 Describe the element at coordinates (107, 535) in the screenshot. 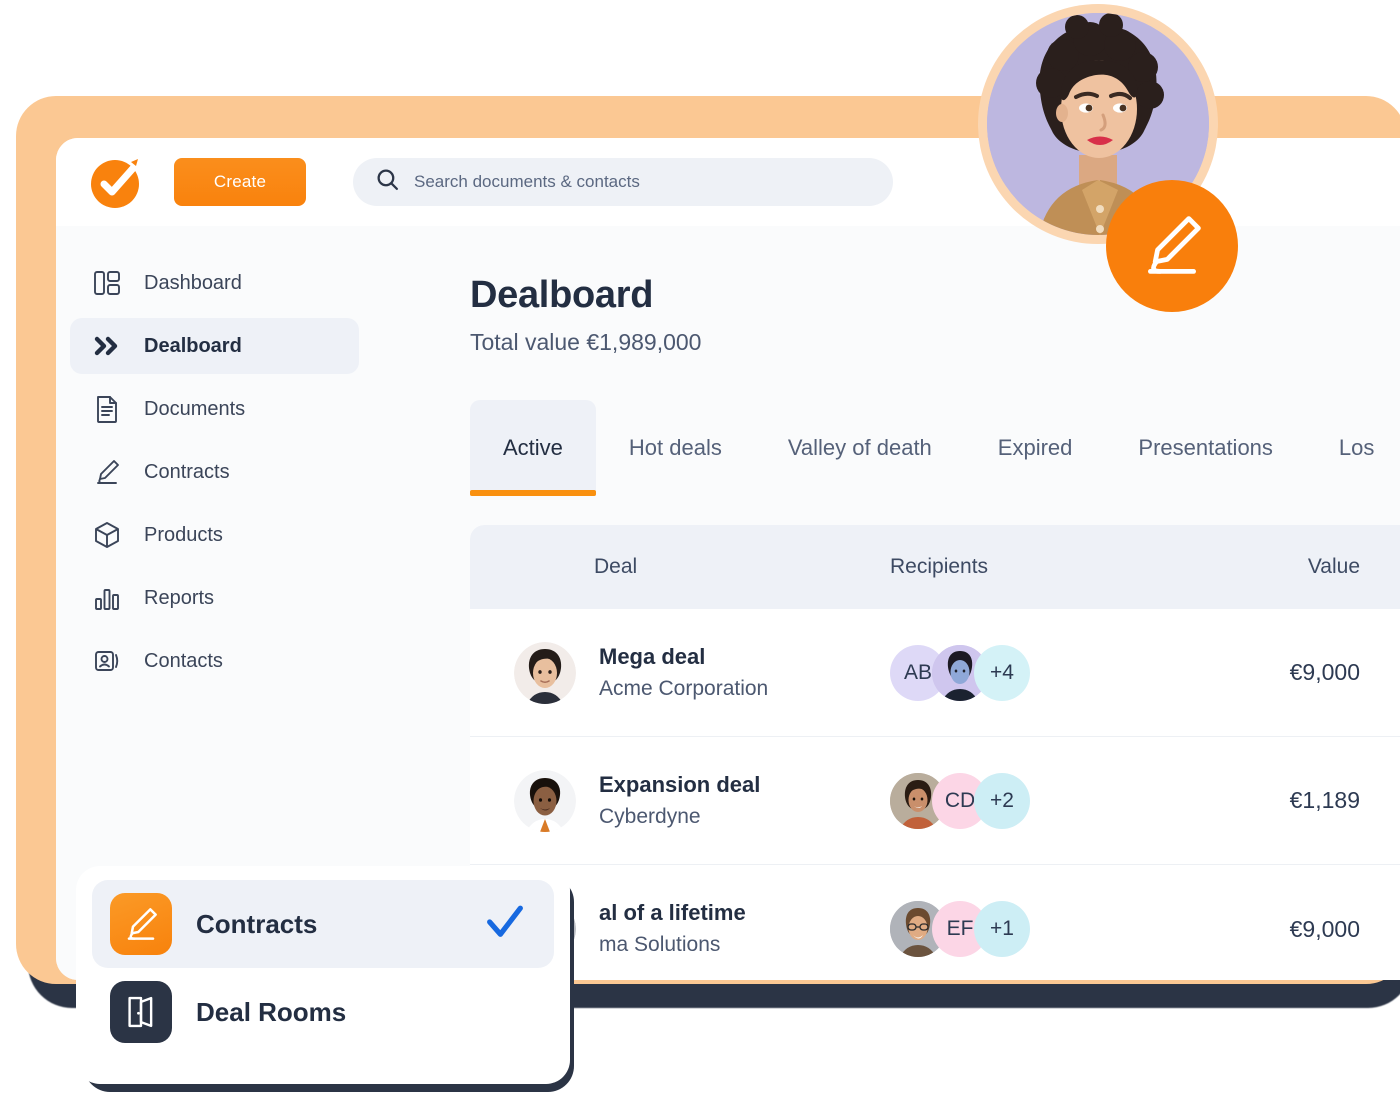

I see `cube-icon` at that location.